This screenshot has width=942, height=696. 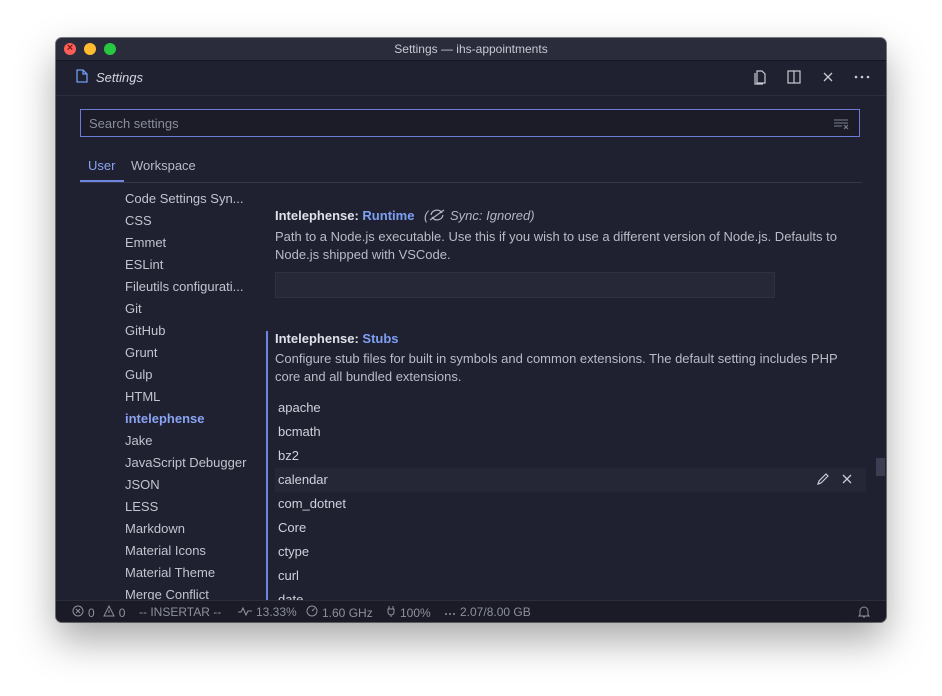 What do you see at coordinates (312, 503) in the screenshot?
I see `list-item: com_dotnet` at bounding box center [312, 503].